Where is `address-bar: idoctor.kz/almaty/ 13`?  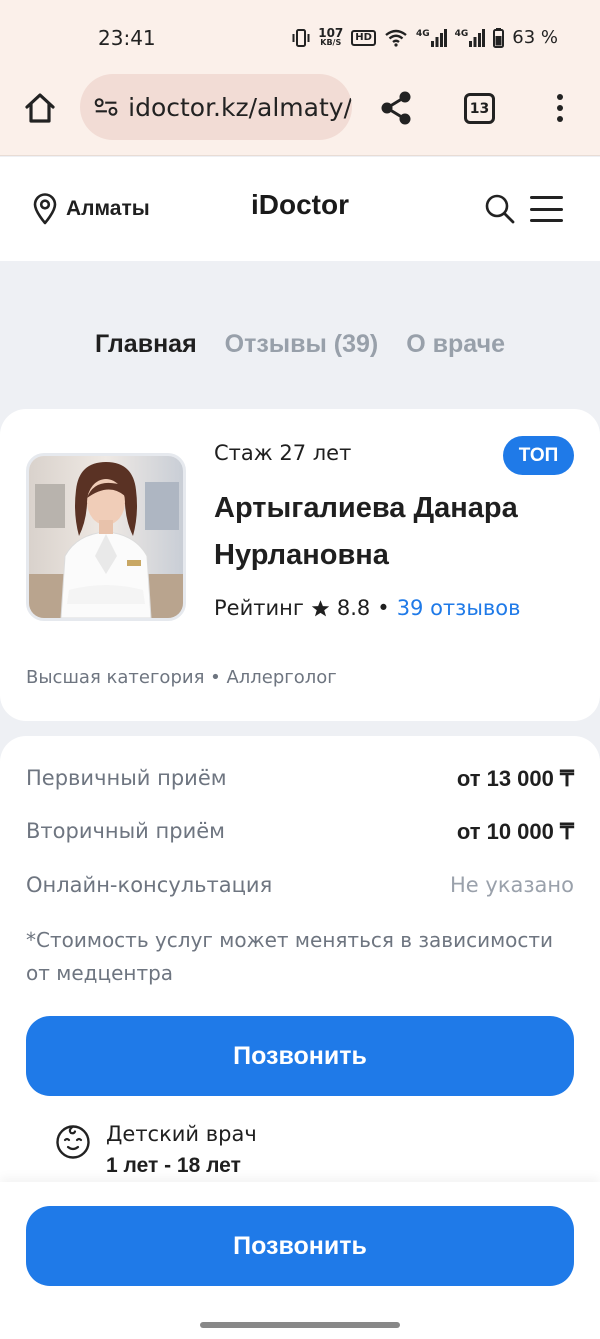 address-bar: idoctor.kz/almaty/ 13 is located at coordinates (300, 108).